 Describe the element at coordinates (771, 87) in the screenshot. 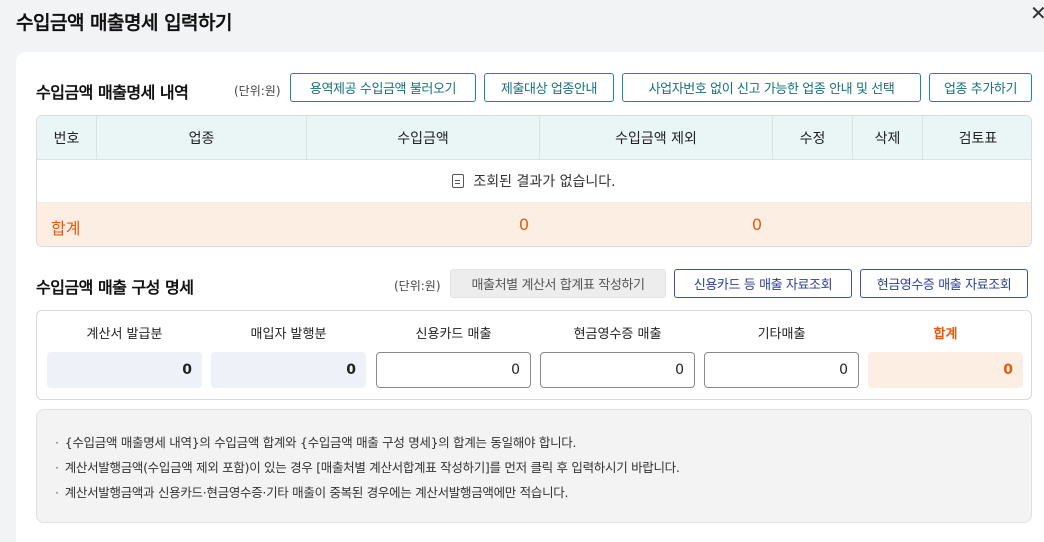

I see `no-business-number-industry-button: 사업자번호 없이 신고 가능한 업종 안내 및 선택` at that location.